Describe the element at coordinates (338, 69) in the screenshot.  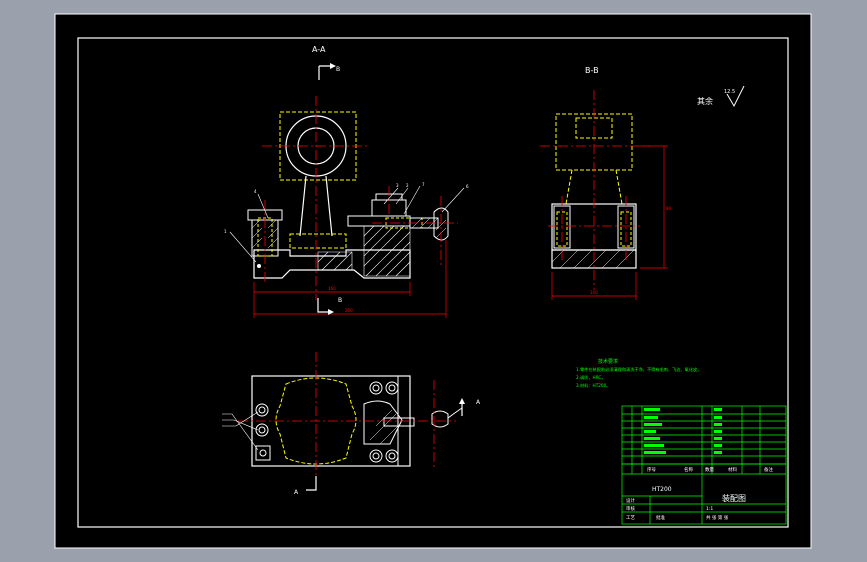
I see `cut-b-top-label: B` at that location.